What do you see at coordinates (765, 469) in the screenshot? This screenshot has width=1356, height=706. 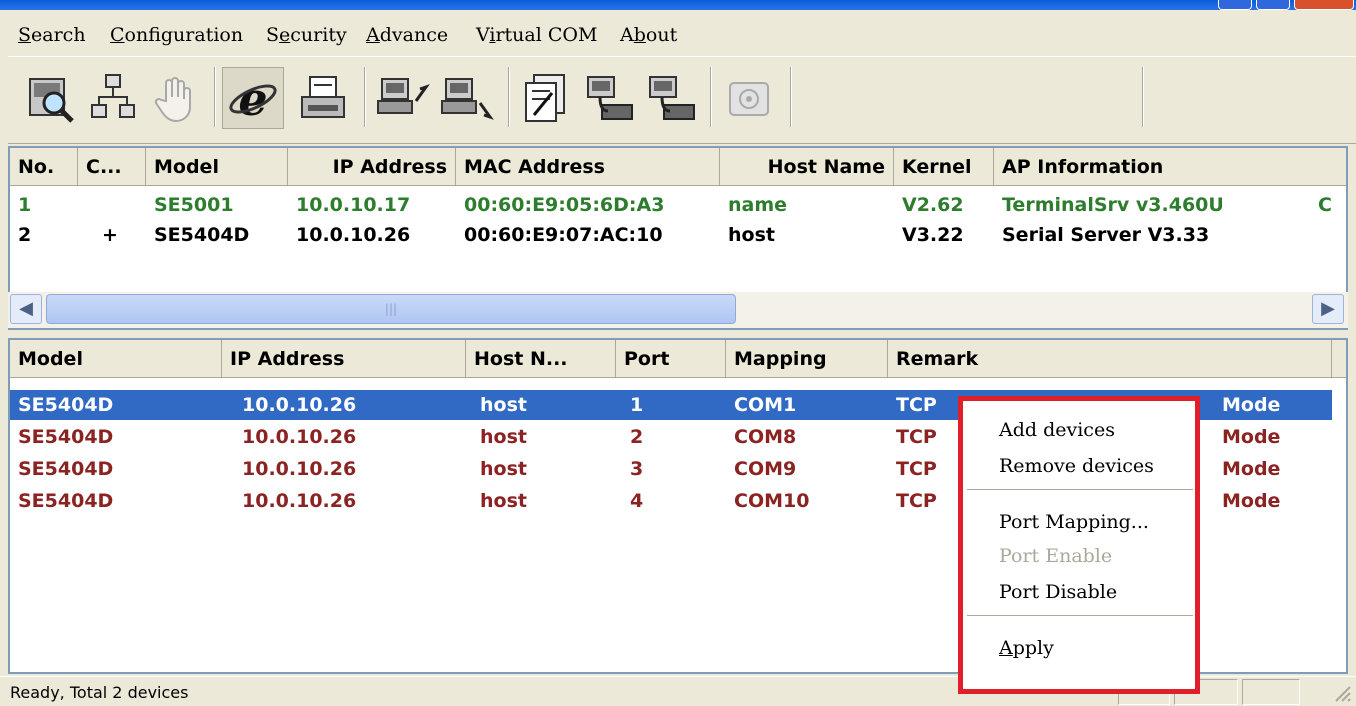 I see `cell-mapping: COM9` at bounding box center [765, 469].